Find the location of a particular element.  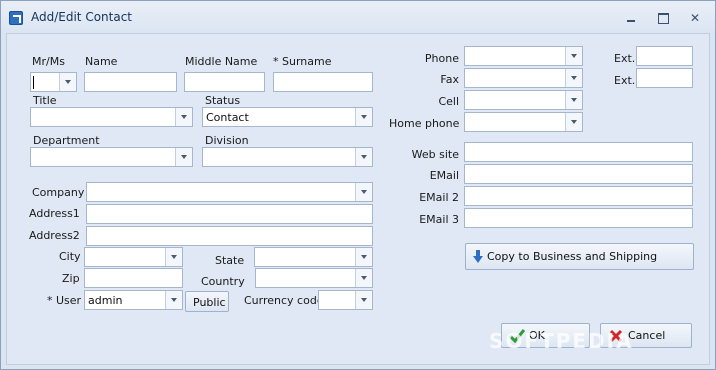

status-label: Status is located at coordinates (223, 100).